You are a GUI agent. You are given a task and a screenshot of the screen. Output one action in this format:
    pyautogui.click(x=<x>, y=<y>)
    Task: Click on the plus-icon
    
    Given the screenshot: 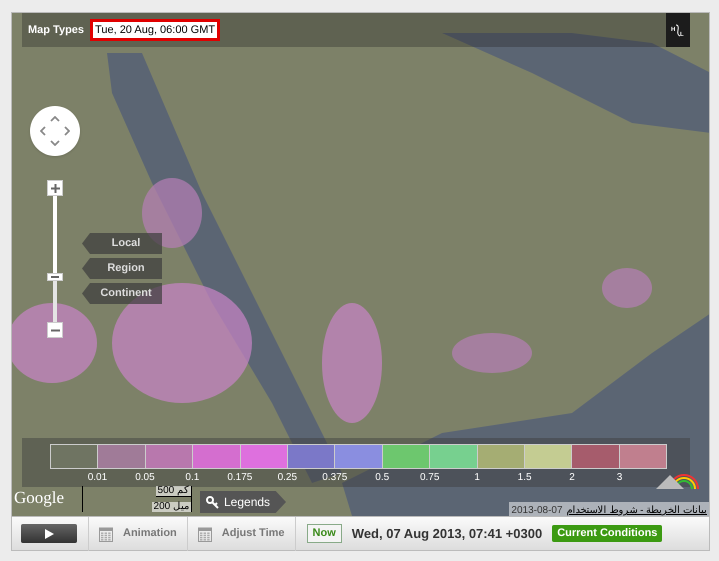 What is the action you would take?
    pyautogui.click(x=55, y=188)
    